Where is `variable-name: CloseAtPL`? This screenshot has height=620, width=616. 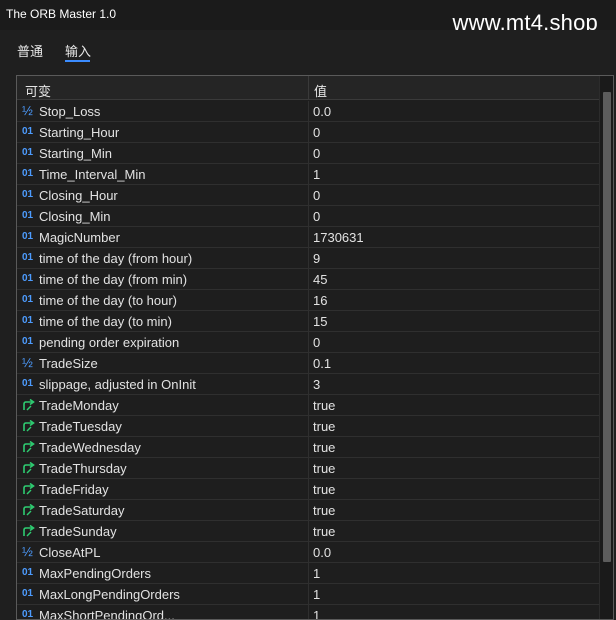 variable-name: CloseAtPL is located at coordinates (70, 552).